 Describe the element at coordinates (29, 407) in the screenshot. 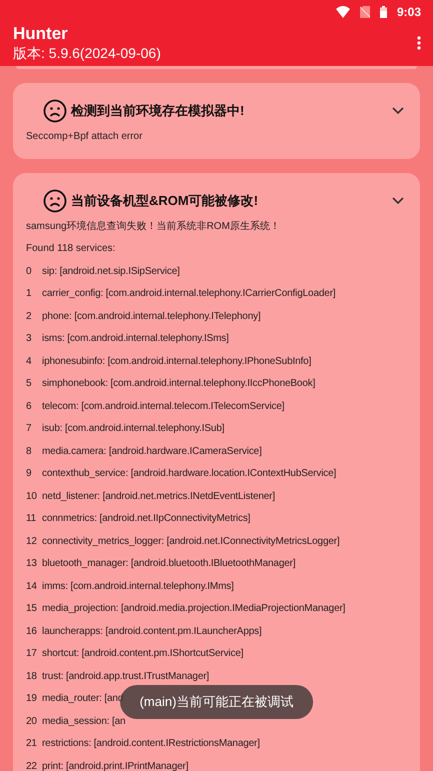

I see `service-index: 6` at that location.